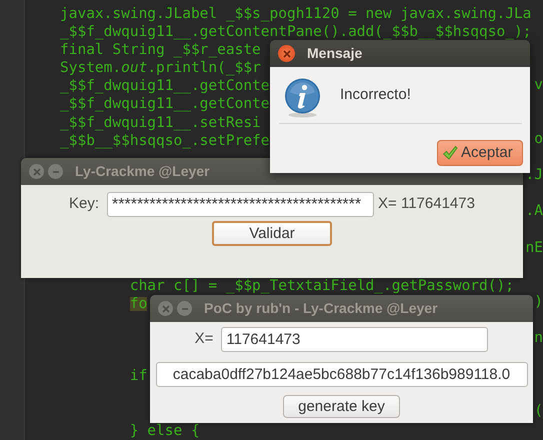 The height and width of the screenshot is (440, 543). I want to click on code-line: System.out.println(_$$r, so click(160, 68).